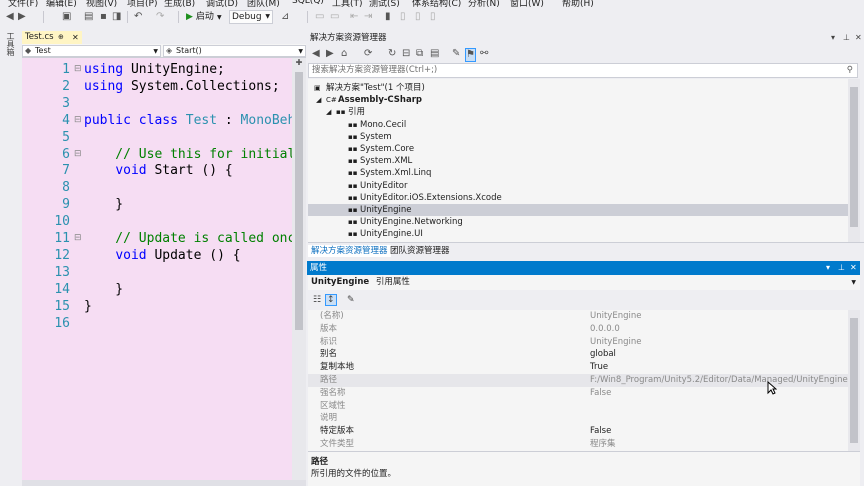 Image resolution: width=864 pixels, height=486 pixels. I want to click on tab-team-explorer: 团队资源管理器, so click(420, 251).